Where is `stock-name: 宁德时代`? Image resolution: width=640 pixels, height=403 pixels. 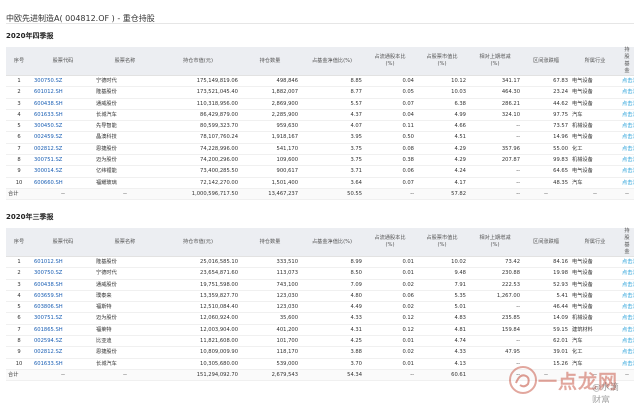
stock-name: 宁德时代 is located at coordinates (125, 81).